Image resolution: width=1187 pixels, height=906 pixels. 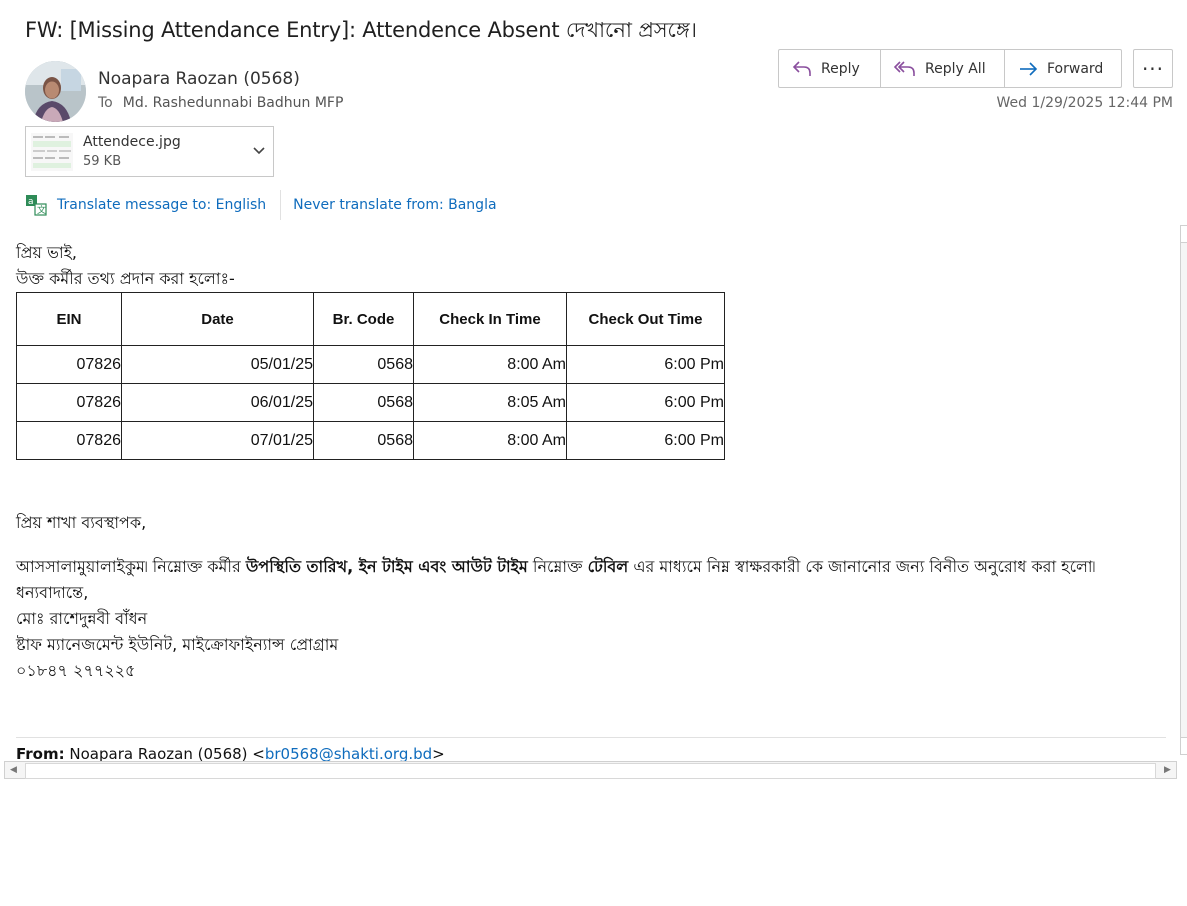 I want to click on translate-icon: a 文, so click(x=36, y=205).